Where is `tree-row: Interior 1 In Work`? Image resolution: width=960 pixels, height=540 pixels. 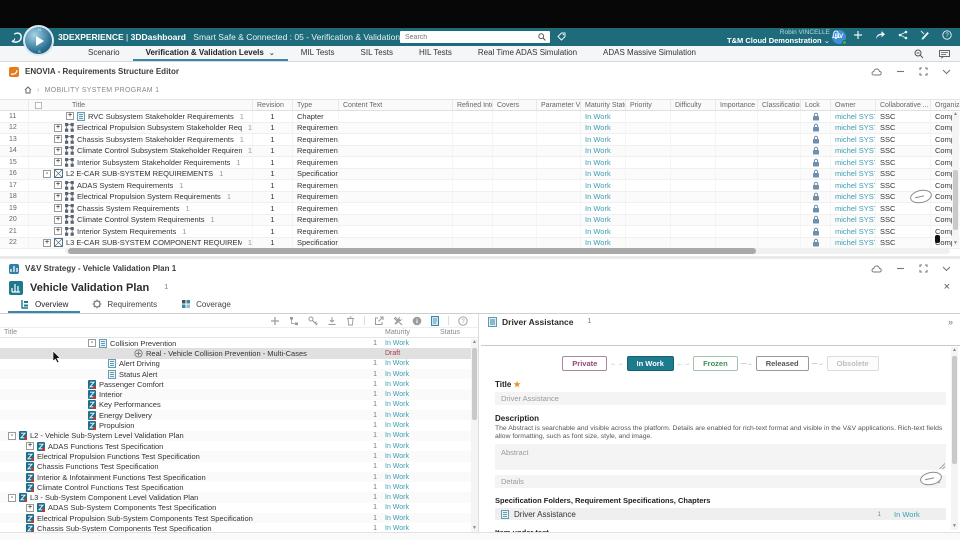
tree-row: Interior 1 In Work is located at coordinates (239, 394).